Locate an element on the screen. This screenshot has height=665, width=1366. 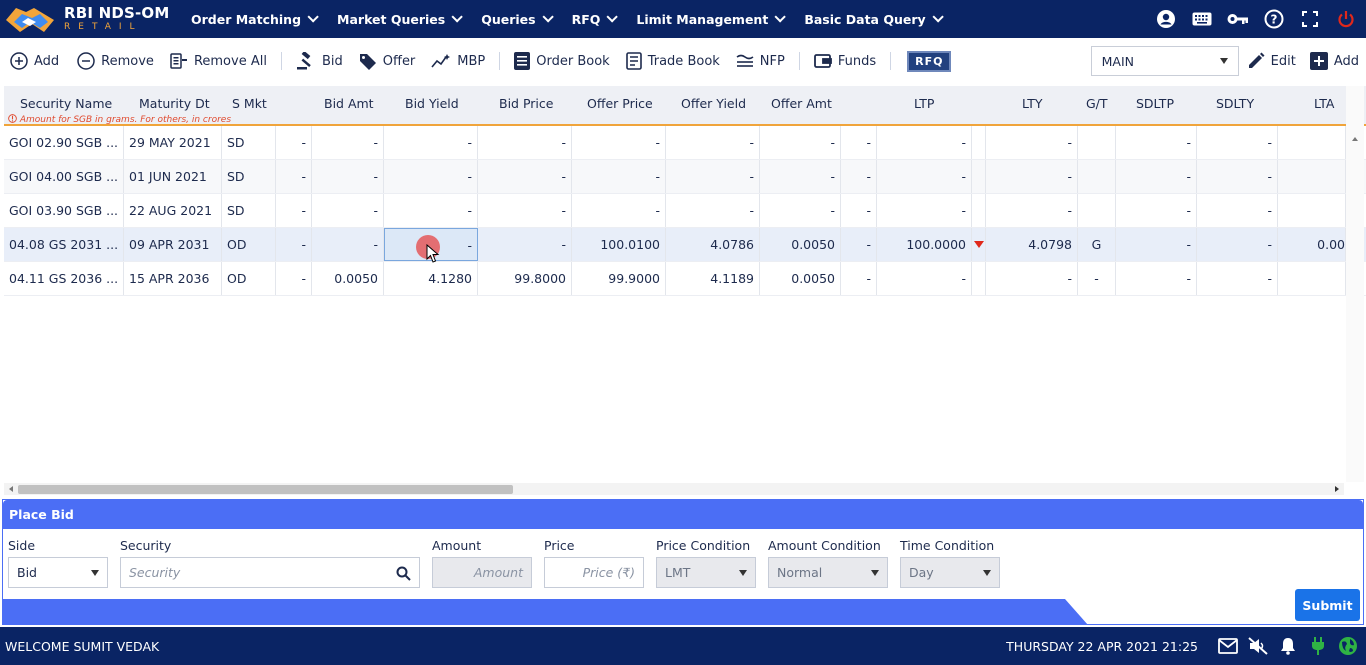
menu-limit-management: Limit Management is located at coordinates (711, 19).